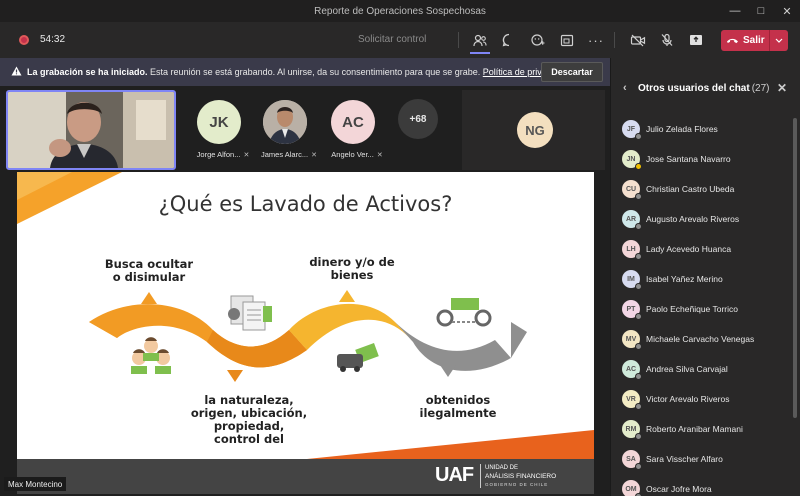 The height and width of the screenshot is (496, 800). What do you see at coordinates (735, 11) in the screenshot?
I see `minimize-icon: —` at bounding box center [735, 11].